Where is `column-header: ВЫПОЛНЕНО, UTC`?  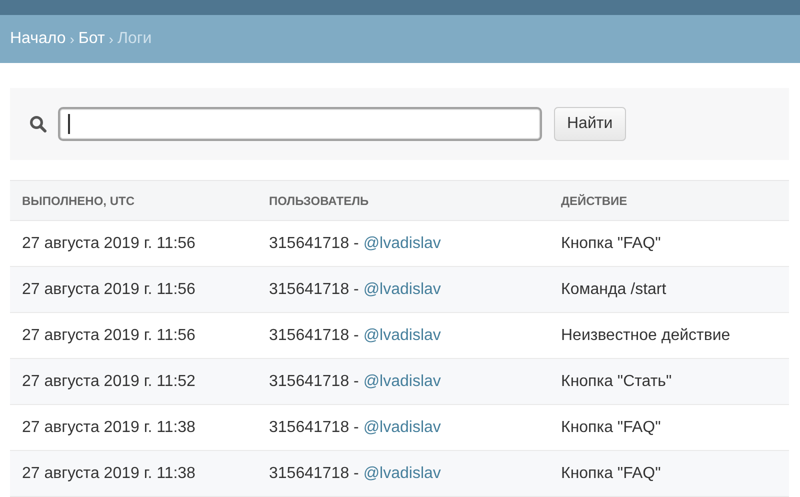
column-header: ВЫПОЛНЕНО, UTC is located at coordinates (133, 200).